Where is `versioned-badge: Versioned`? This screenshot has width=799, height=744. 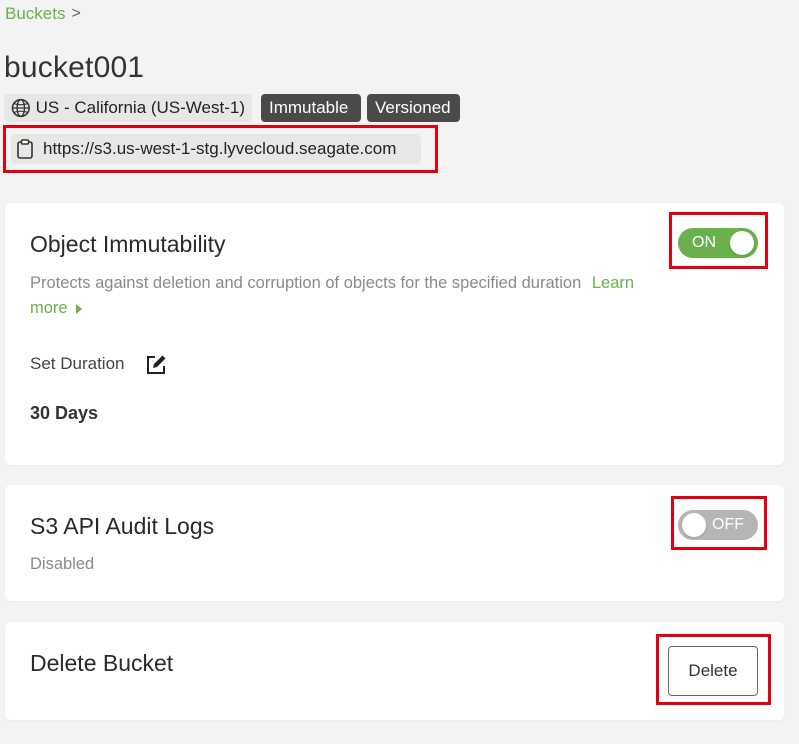
versioned-badge: Versioned is located at coordinates (413, 108).